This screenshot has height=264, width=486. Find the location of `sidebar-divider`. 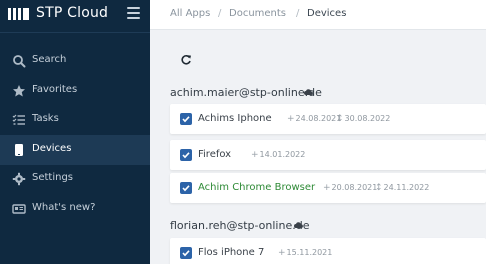

sidebar-divider is located at coordinates (75, 32).